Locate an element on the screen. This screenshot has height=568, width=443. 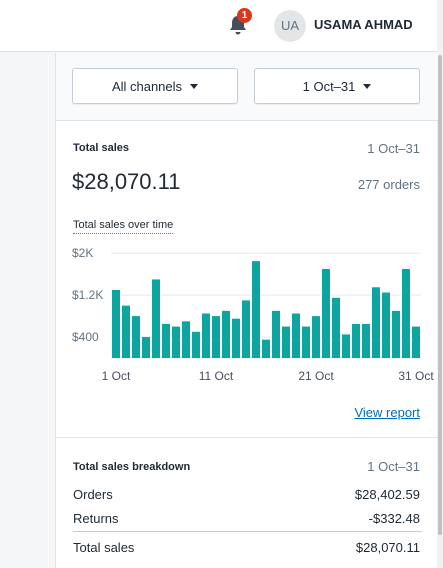
breakdown-label: Orders is located at coordinates (93, 494).